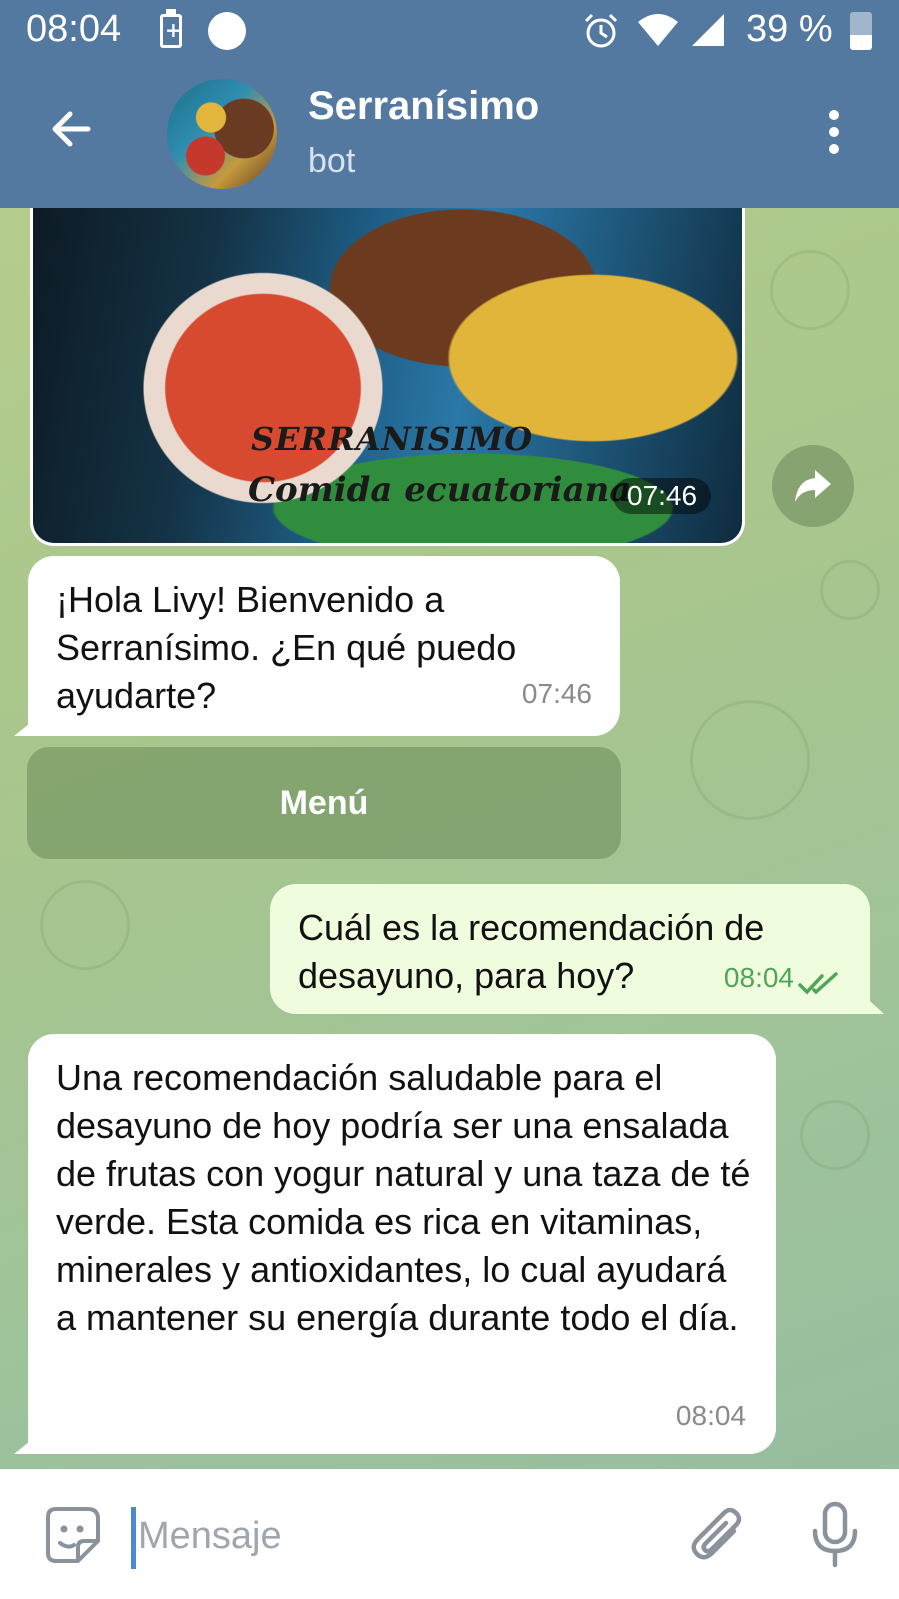 The height and width of the screenshot is (1599, 899). What do you see at coordinates (227, 31) in the screenshot?
I see `notification-dot-icon` at bounding box center [227, 31].